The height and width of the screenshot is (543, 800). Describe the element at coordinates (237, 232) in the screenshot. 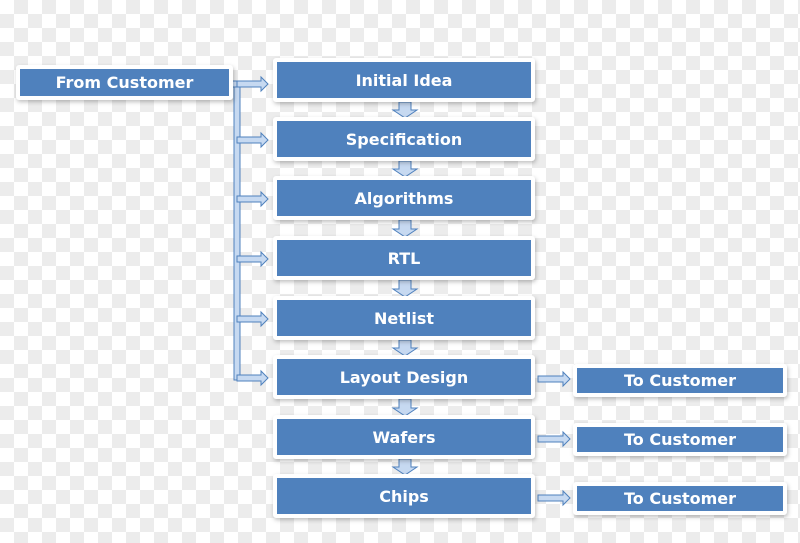

I see `bracket-vertical-line` at that location.